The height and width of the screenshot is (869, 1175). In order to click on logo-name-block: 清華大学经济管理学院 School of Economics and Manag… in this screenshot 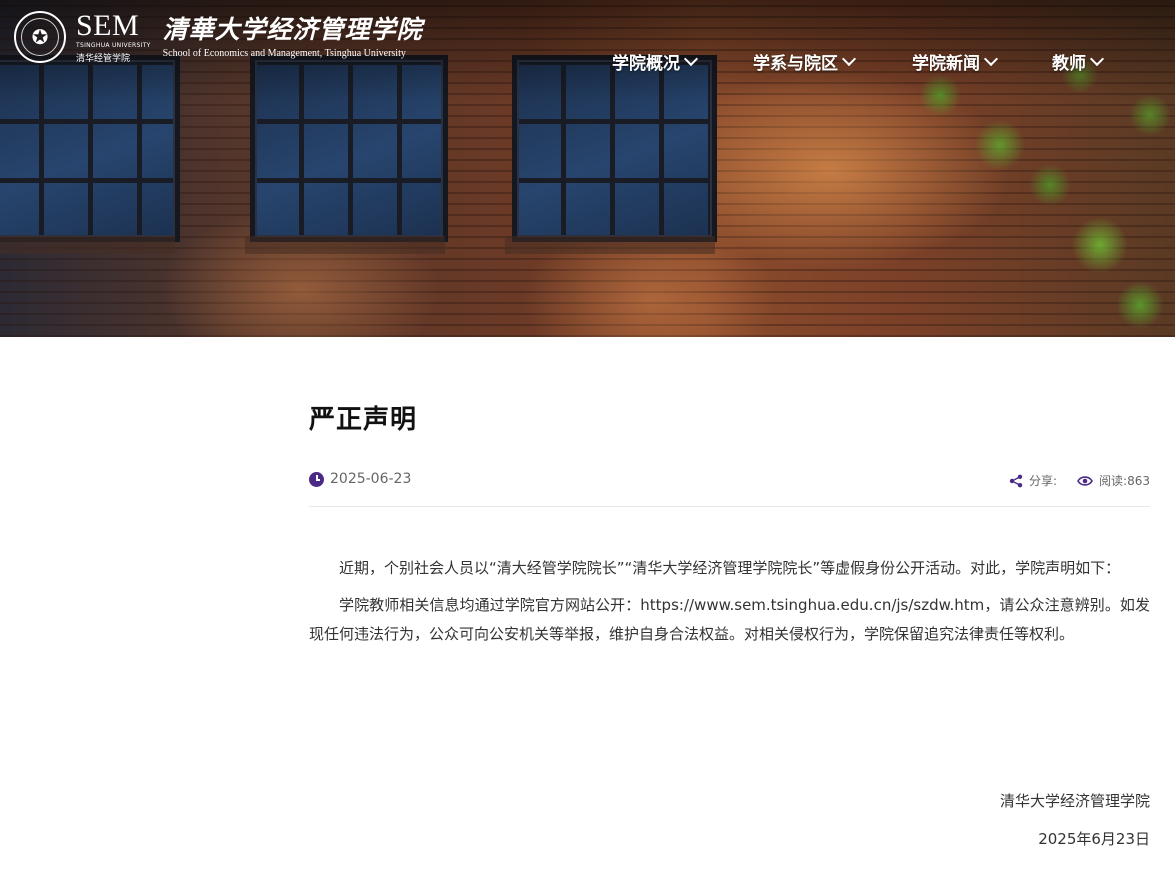, I will do `click(293, 37)`.